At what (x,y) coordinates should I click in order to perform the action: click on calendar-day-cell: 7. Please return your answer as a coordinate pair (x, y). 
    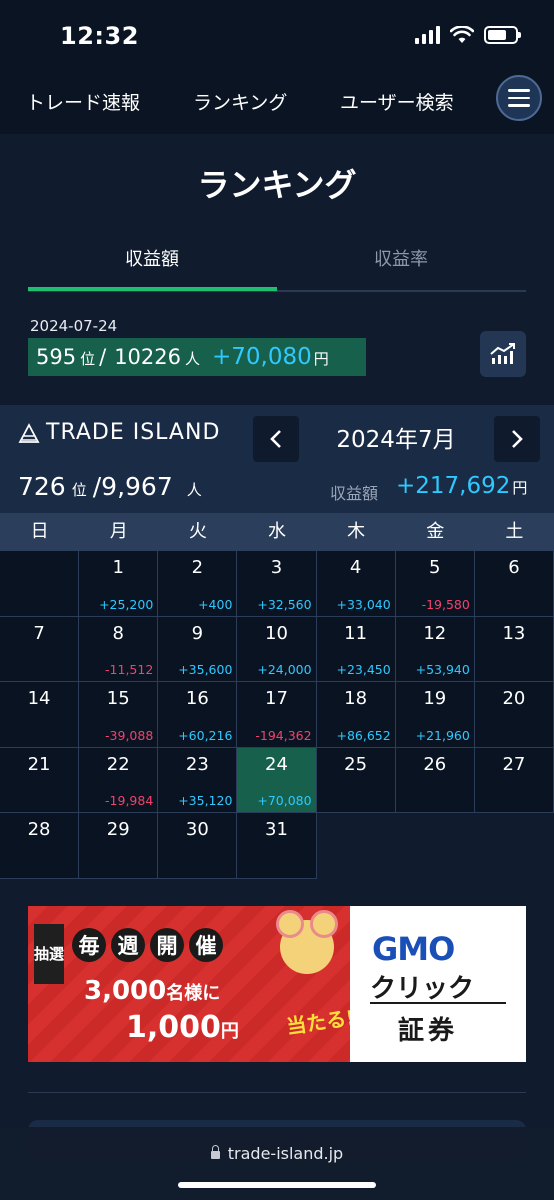
    Looking at the image, I should click on (40, 649).